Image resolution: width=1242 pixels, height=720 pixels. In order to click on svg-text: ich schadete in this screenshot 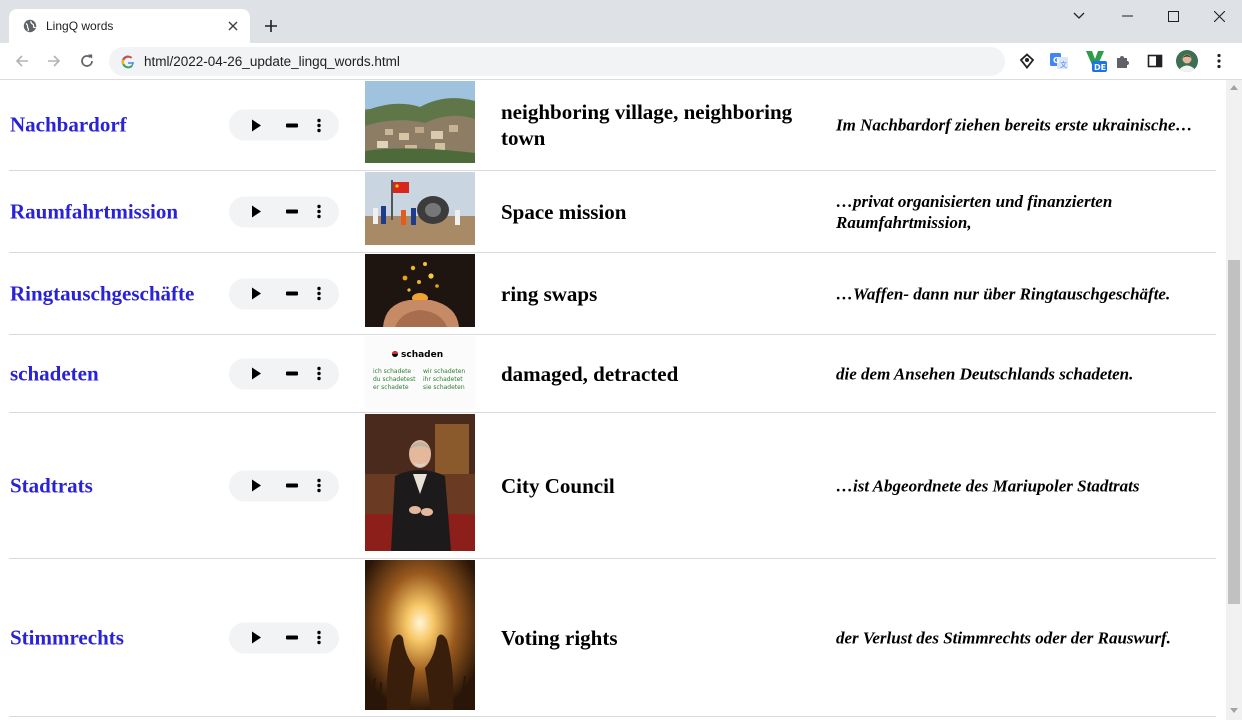, I will do `click(392, 371)`.